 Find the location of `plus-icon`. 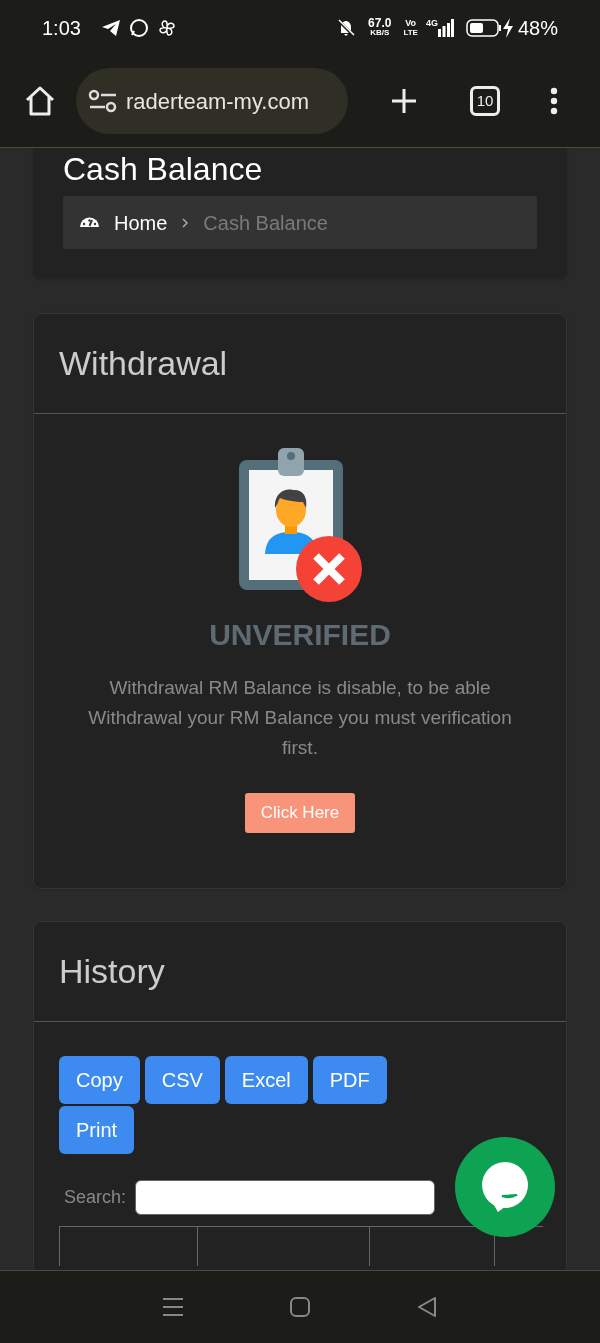

plus-icon is located at coordinates (404, 101).